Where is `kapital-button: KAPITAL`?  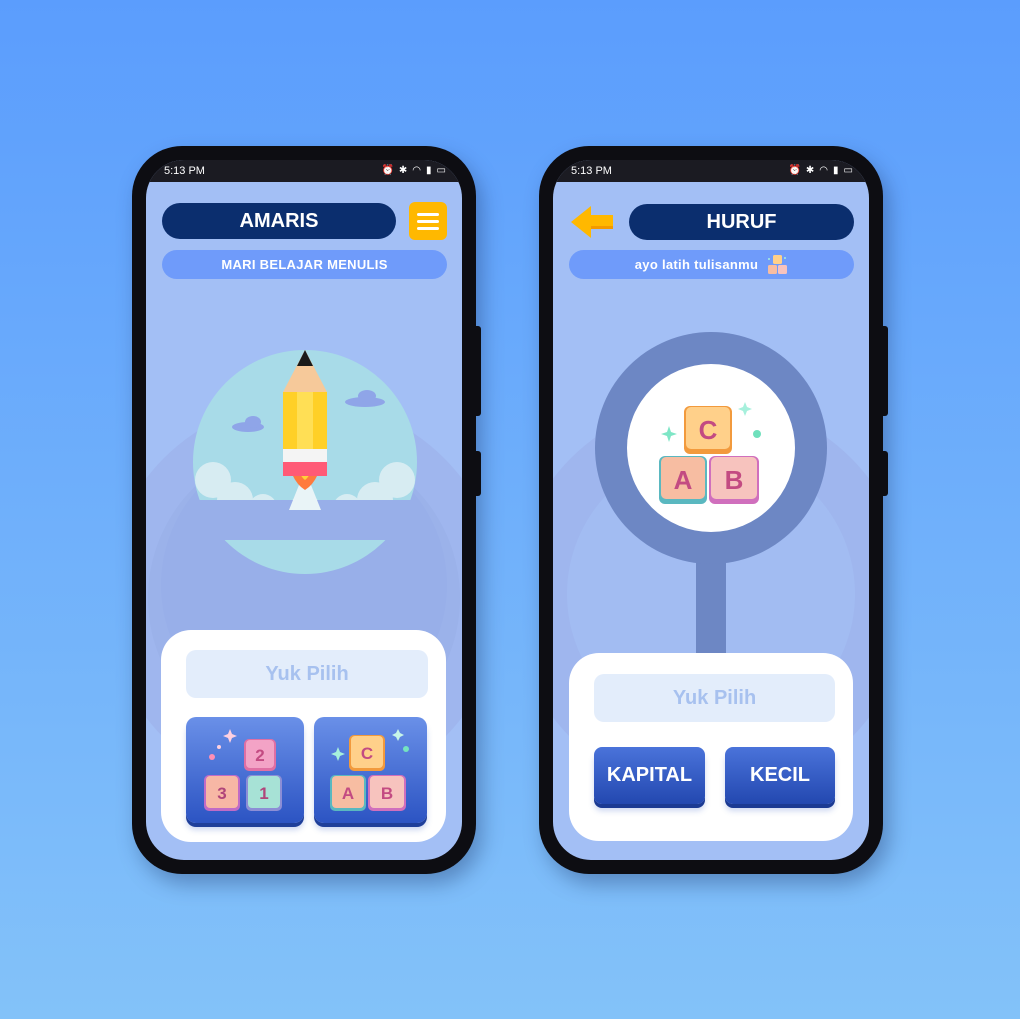
kapital-button: KAPITAL is located at coordinates (649, 775).